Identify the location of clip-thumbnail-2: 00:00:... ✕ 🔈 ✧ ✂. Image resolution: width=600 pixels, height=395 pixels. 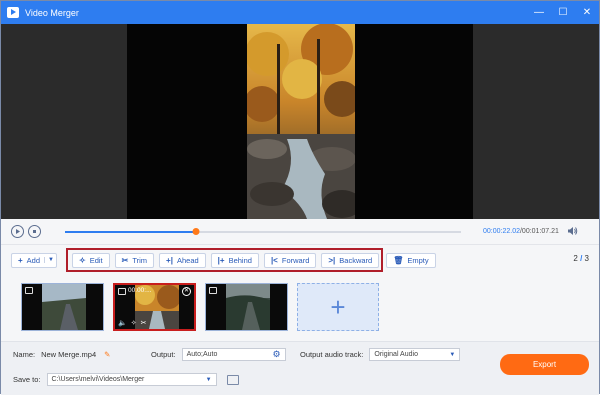
(154, 307).